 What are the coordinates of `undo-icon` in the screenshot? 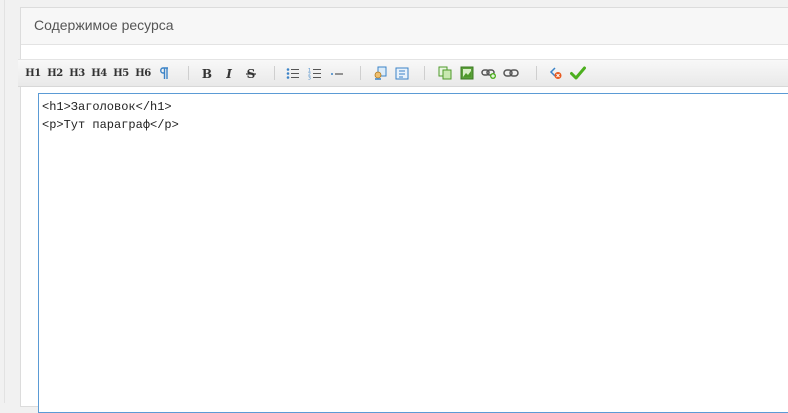 It's located at (555, 73).